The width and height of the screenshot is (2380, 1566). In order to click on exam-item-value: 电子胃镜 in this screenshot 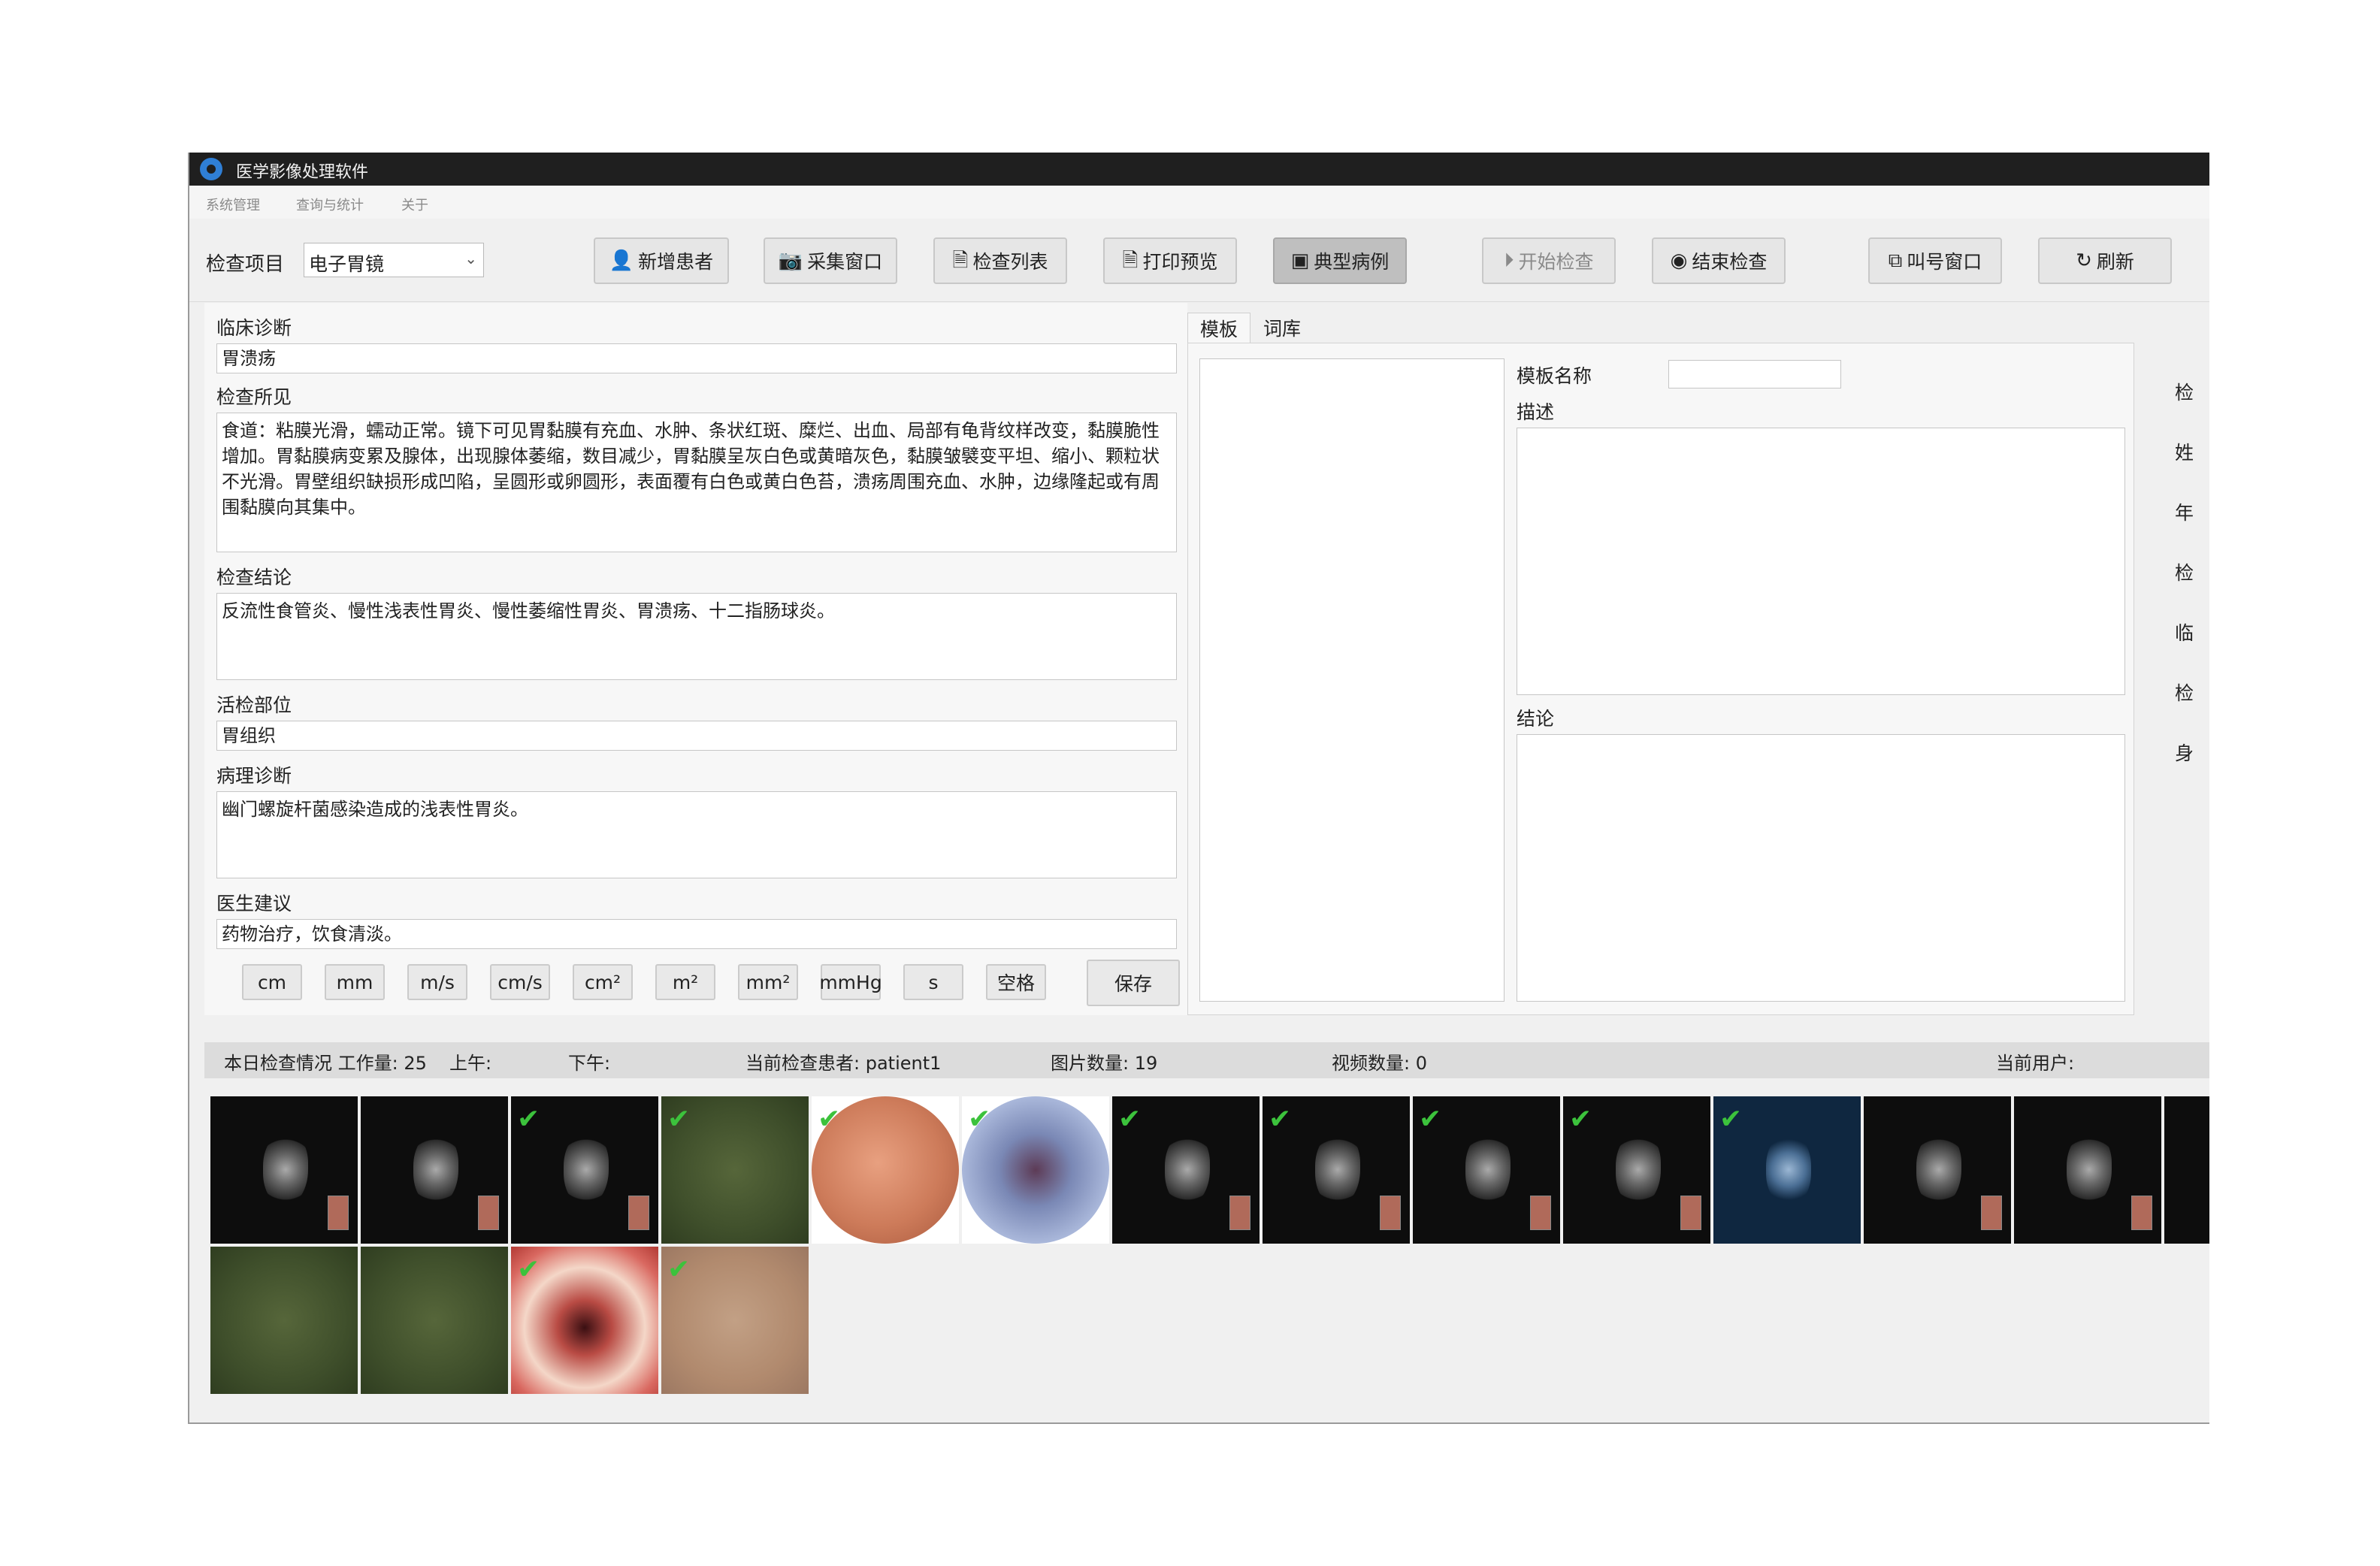, I will do `click(347, 264)`.